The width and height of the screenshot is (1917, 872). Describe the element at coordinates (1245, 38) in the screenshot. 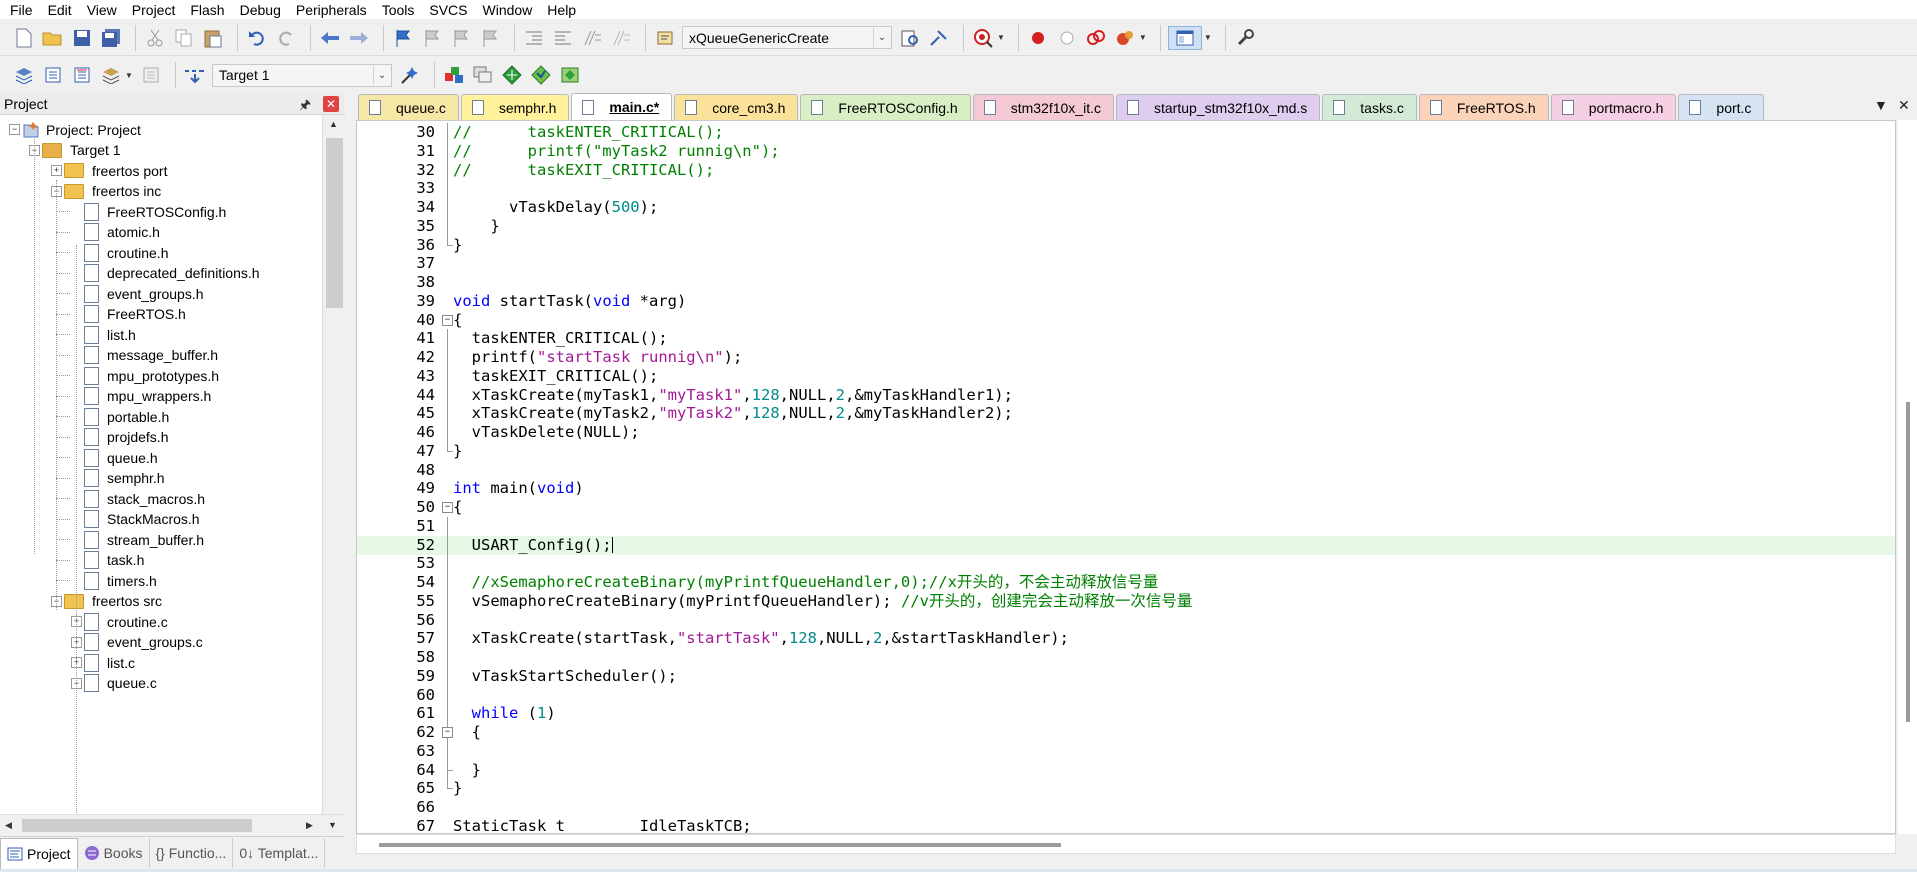

I see `configure-wrench-icon` at that location.